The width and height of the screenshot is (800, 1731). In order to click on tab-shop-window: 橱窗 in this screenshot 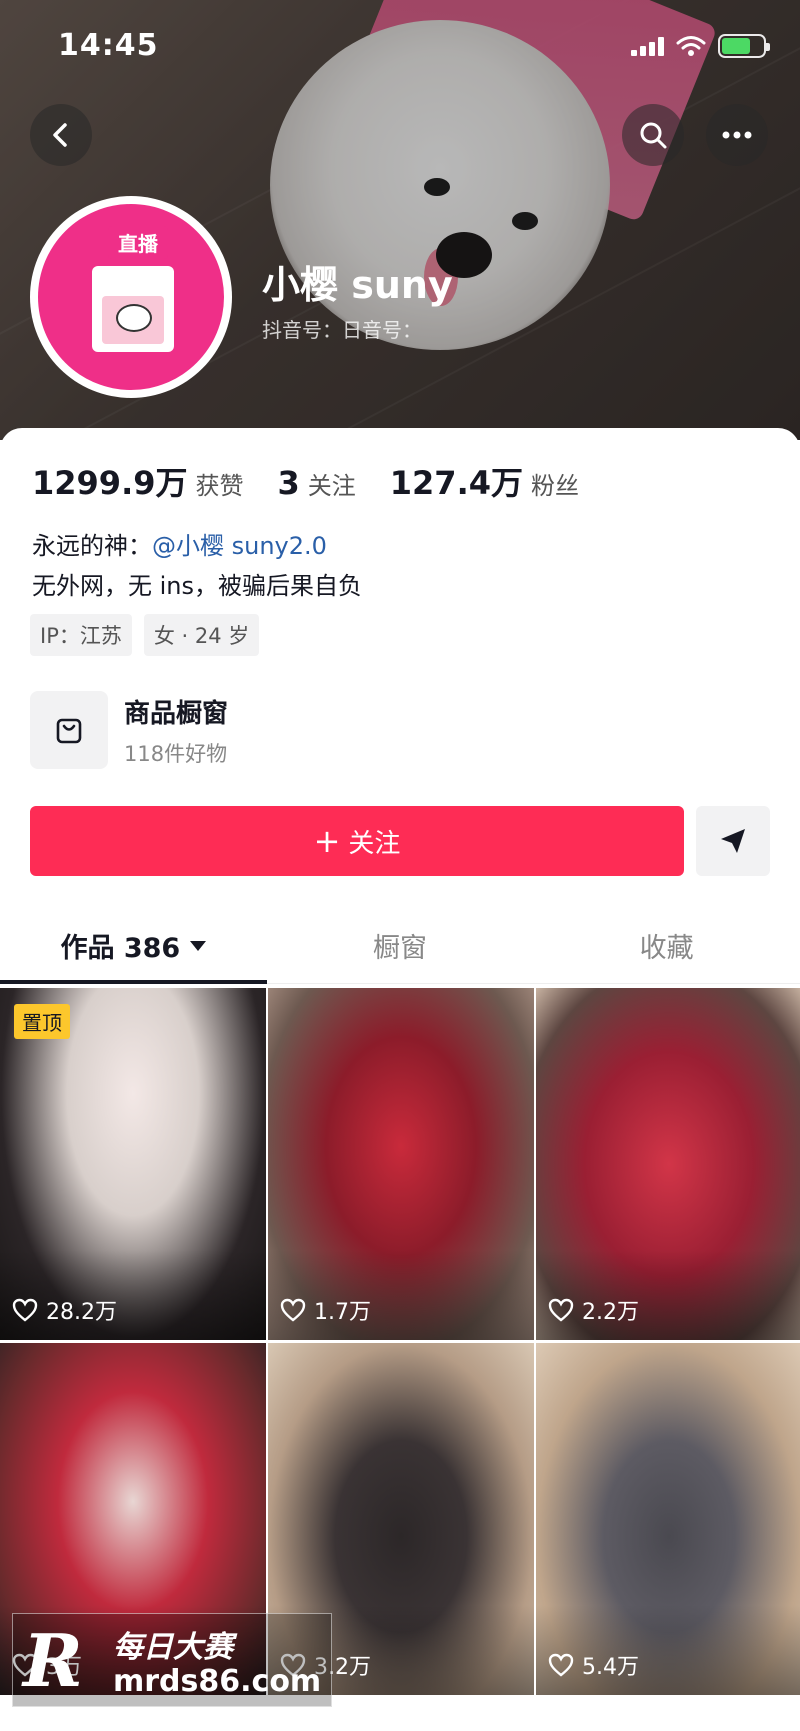, I will do `click(400, 945)`.